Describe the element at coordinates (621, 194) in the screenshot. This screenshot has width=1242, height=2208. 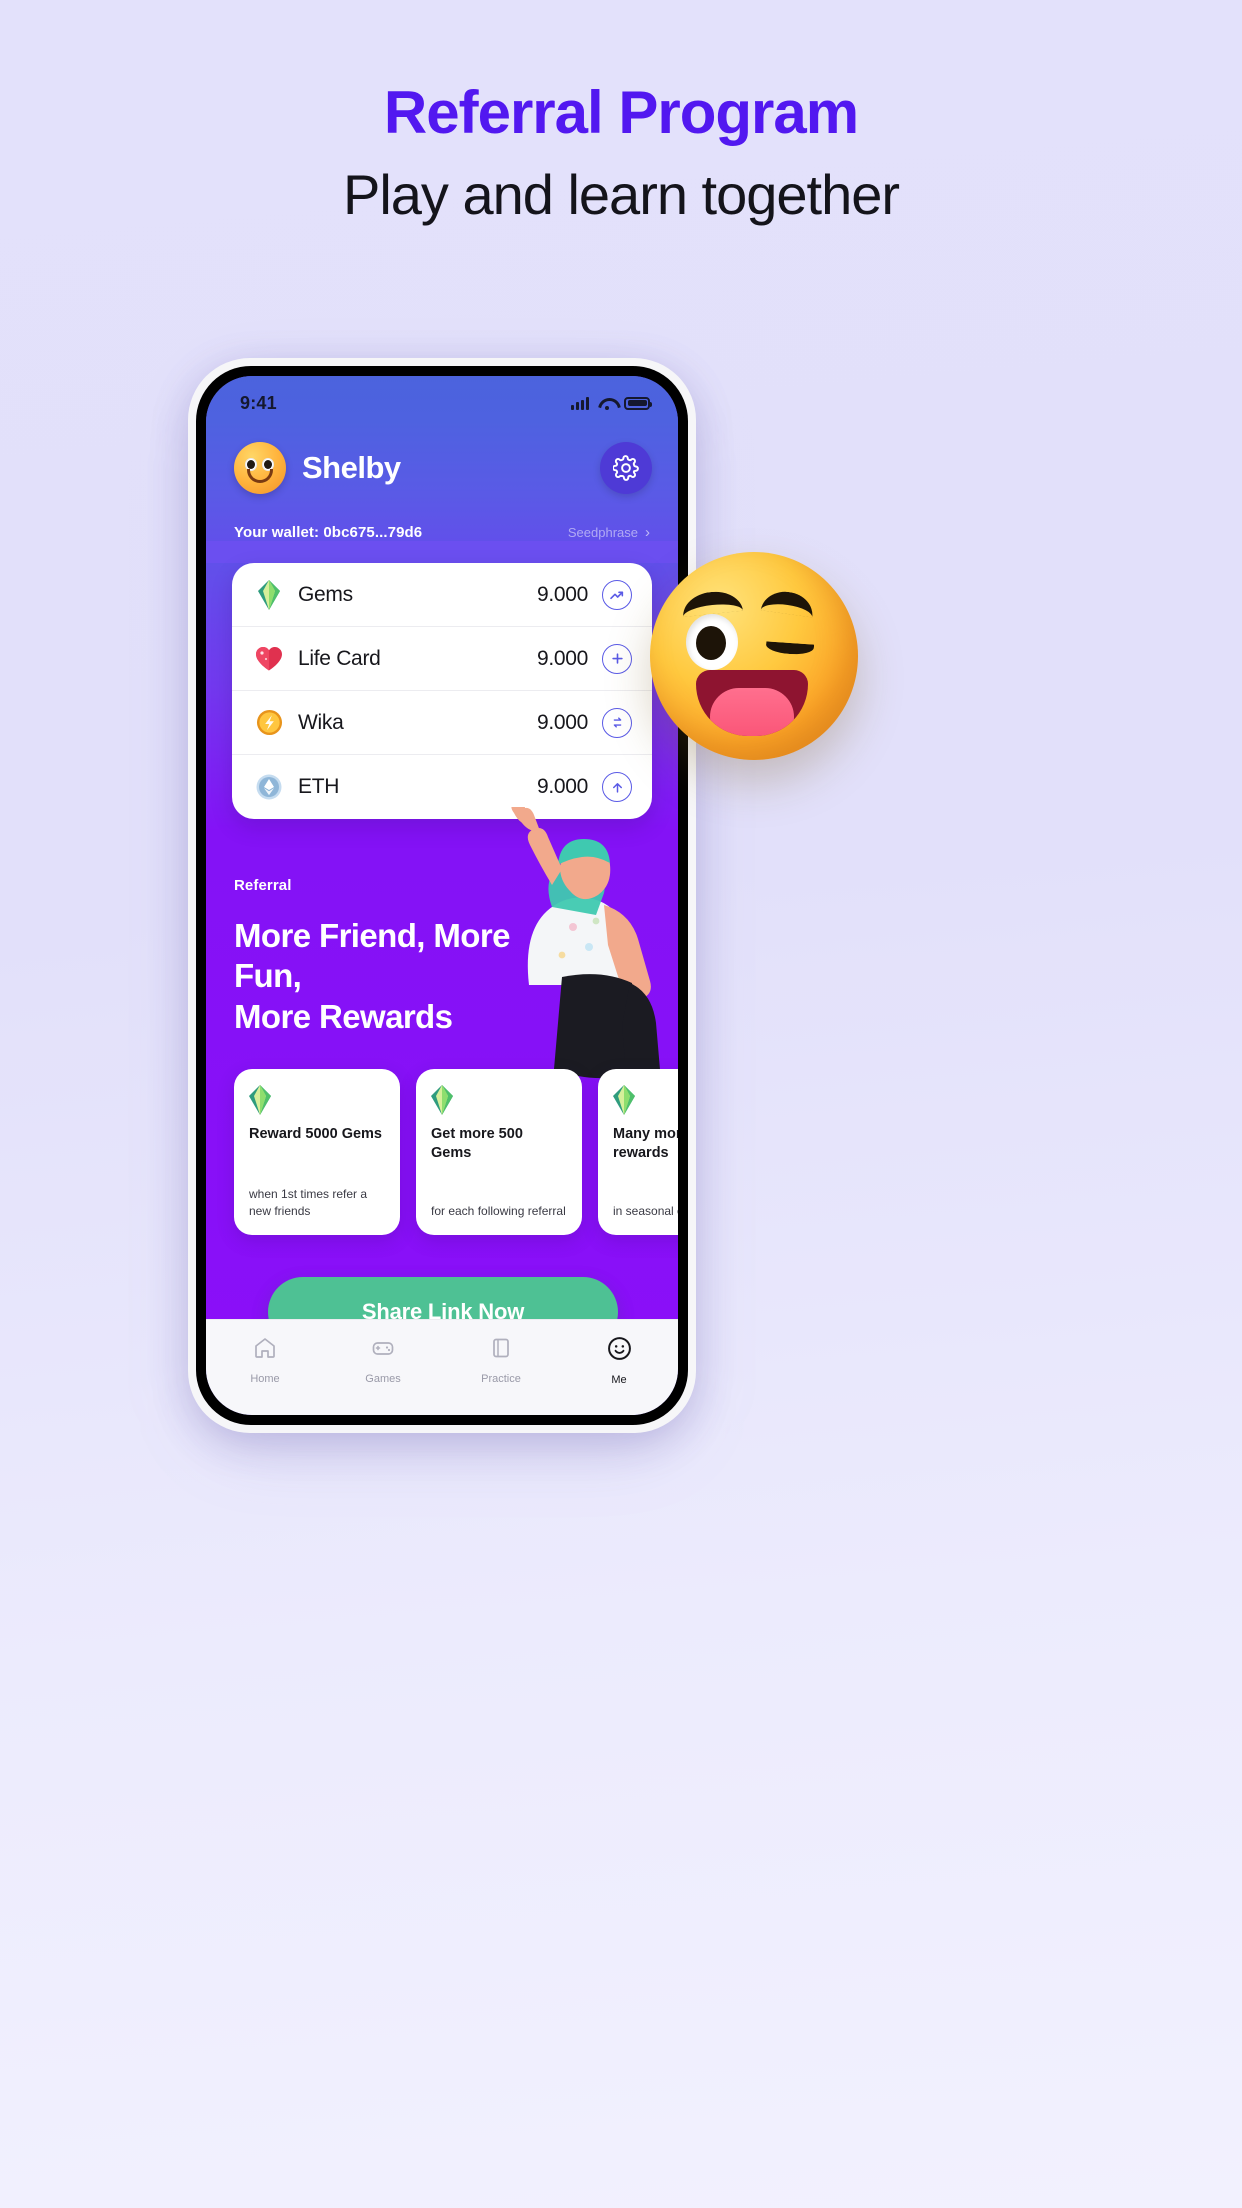
I see `page-subtitle: Play and learn together` at that location.